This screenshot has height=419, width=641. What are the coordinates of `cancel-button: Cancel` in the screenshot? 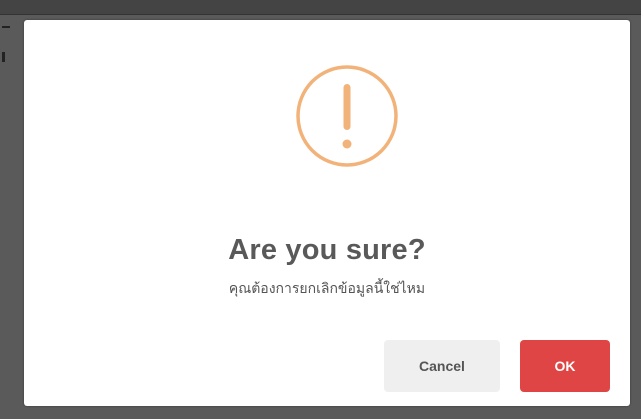 It's located at (442, 366).